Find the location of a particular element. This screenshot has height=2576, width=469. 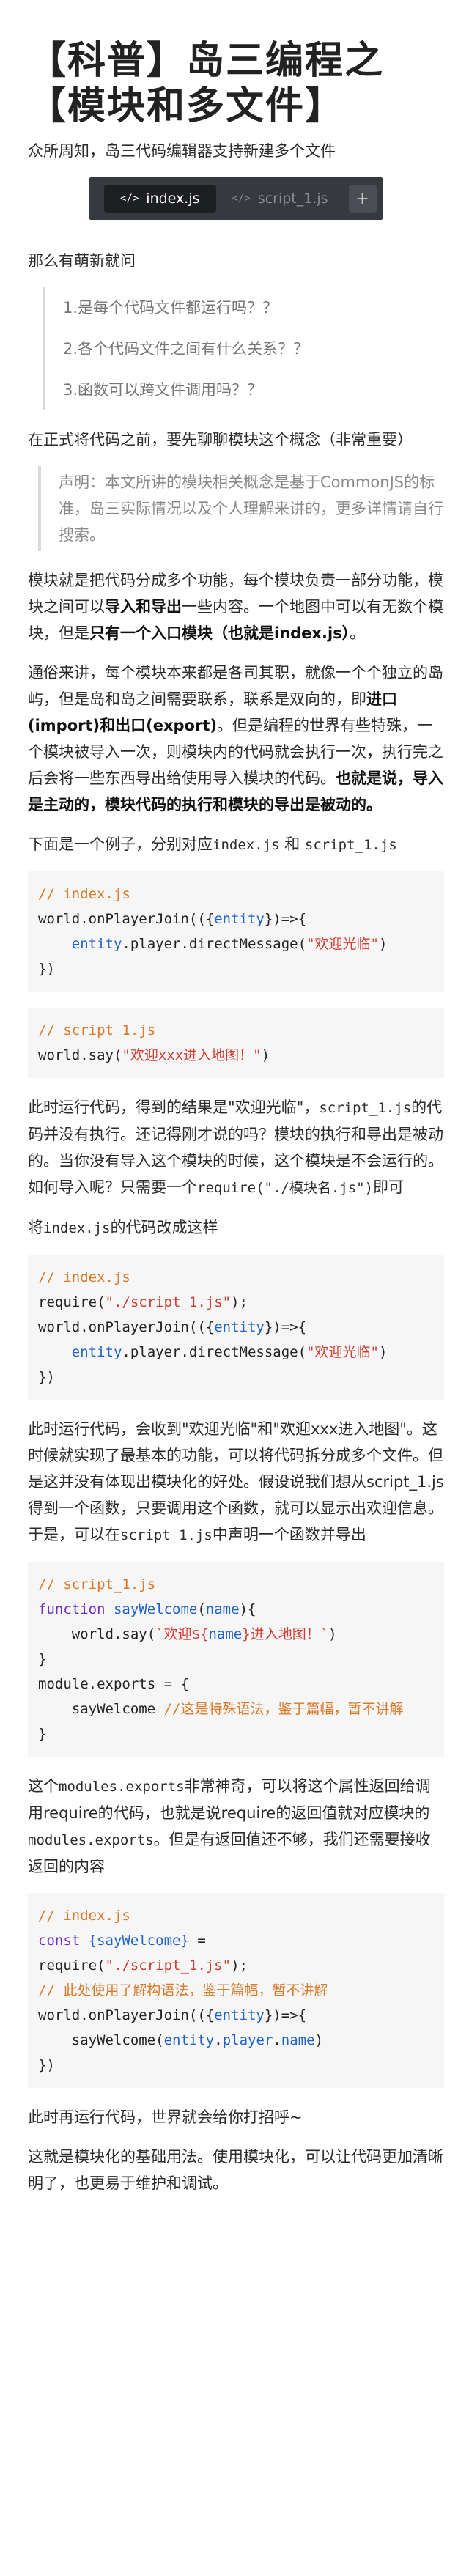

code-file-icon: </> is located at coordinates (241, 198).